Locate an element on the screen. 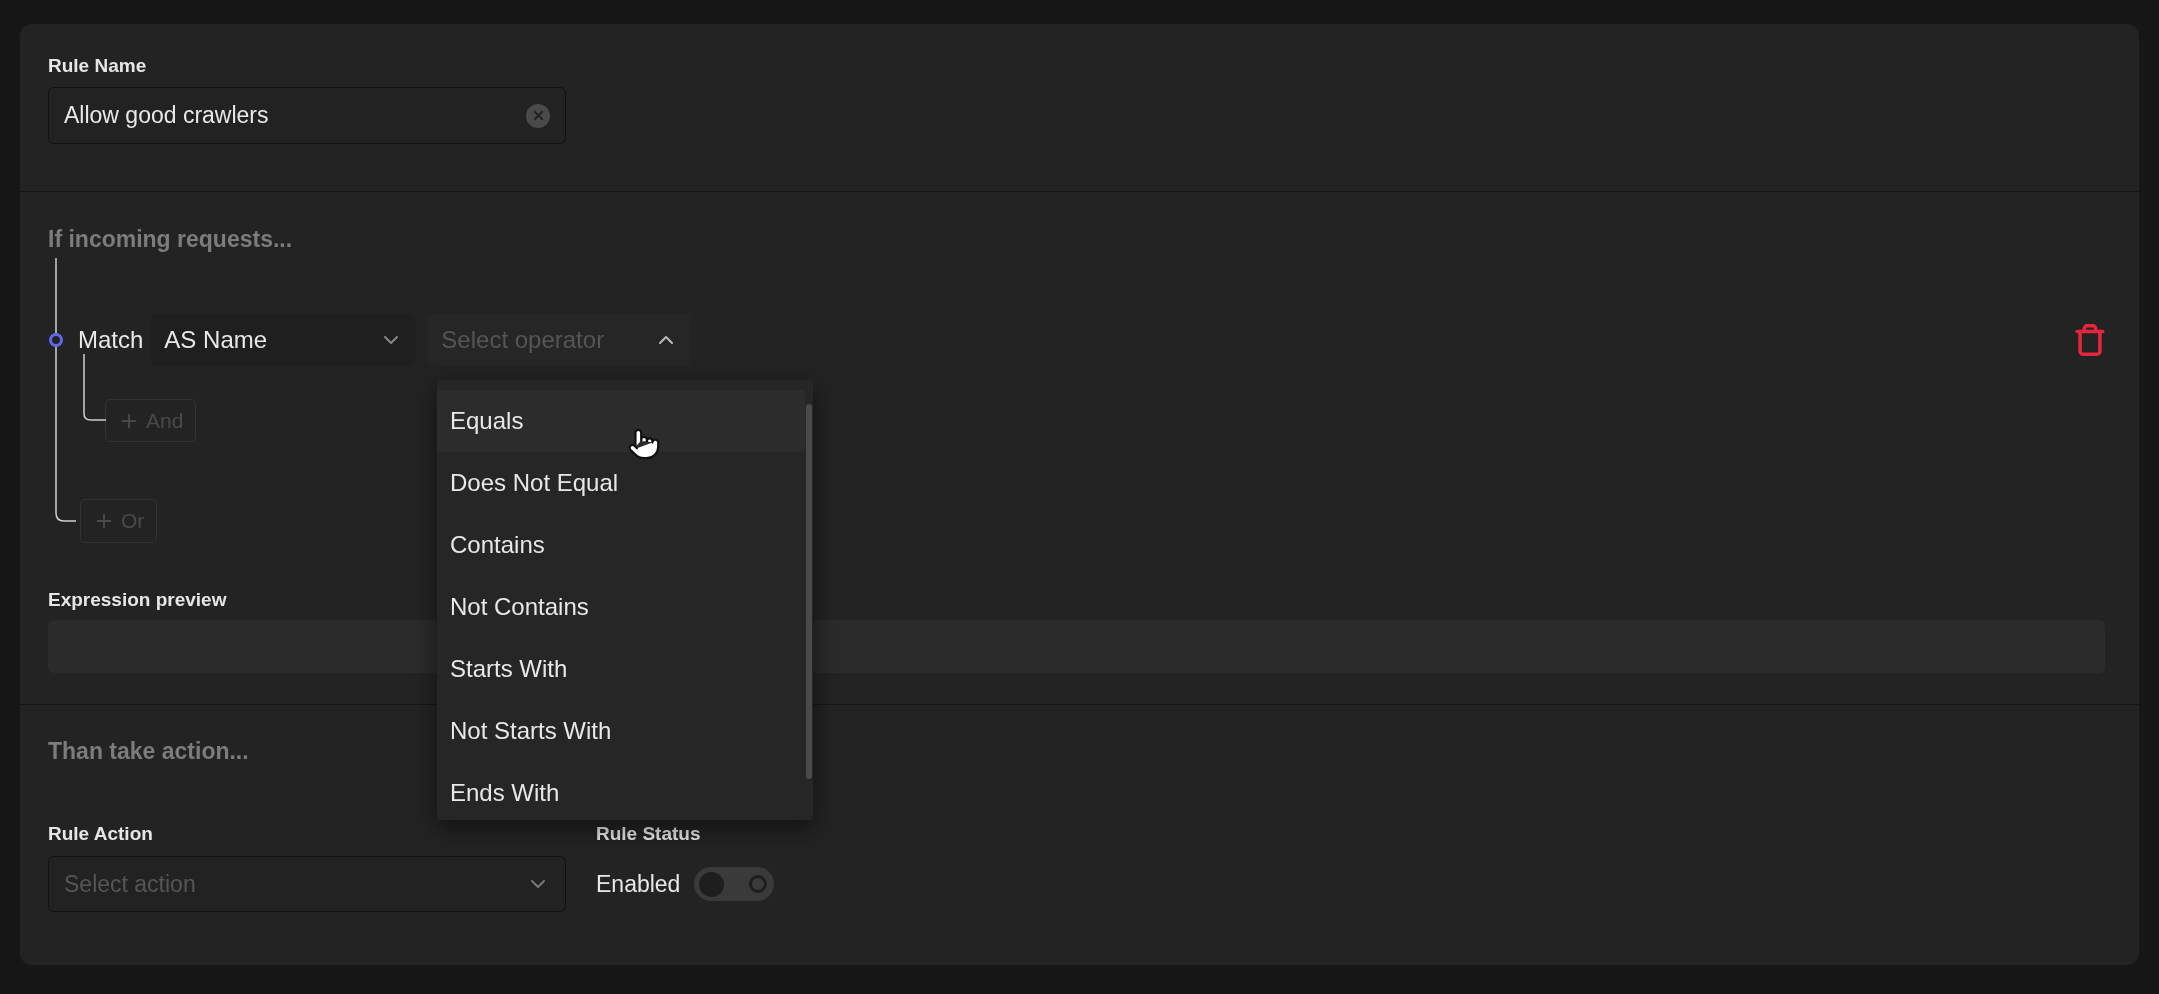 This screenshot has height=994, width=2159. menu-item: Not Contains is located at coordinates (621, 607).